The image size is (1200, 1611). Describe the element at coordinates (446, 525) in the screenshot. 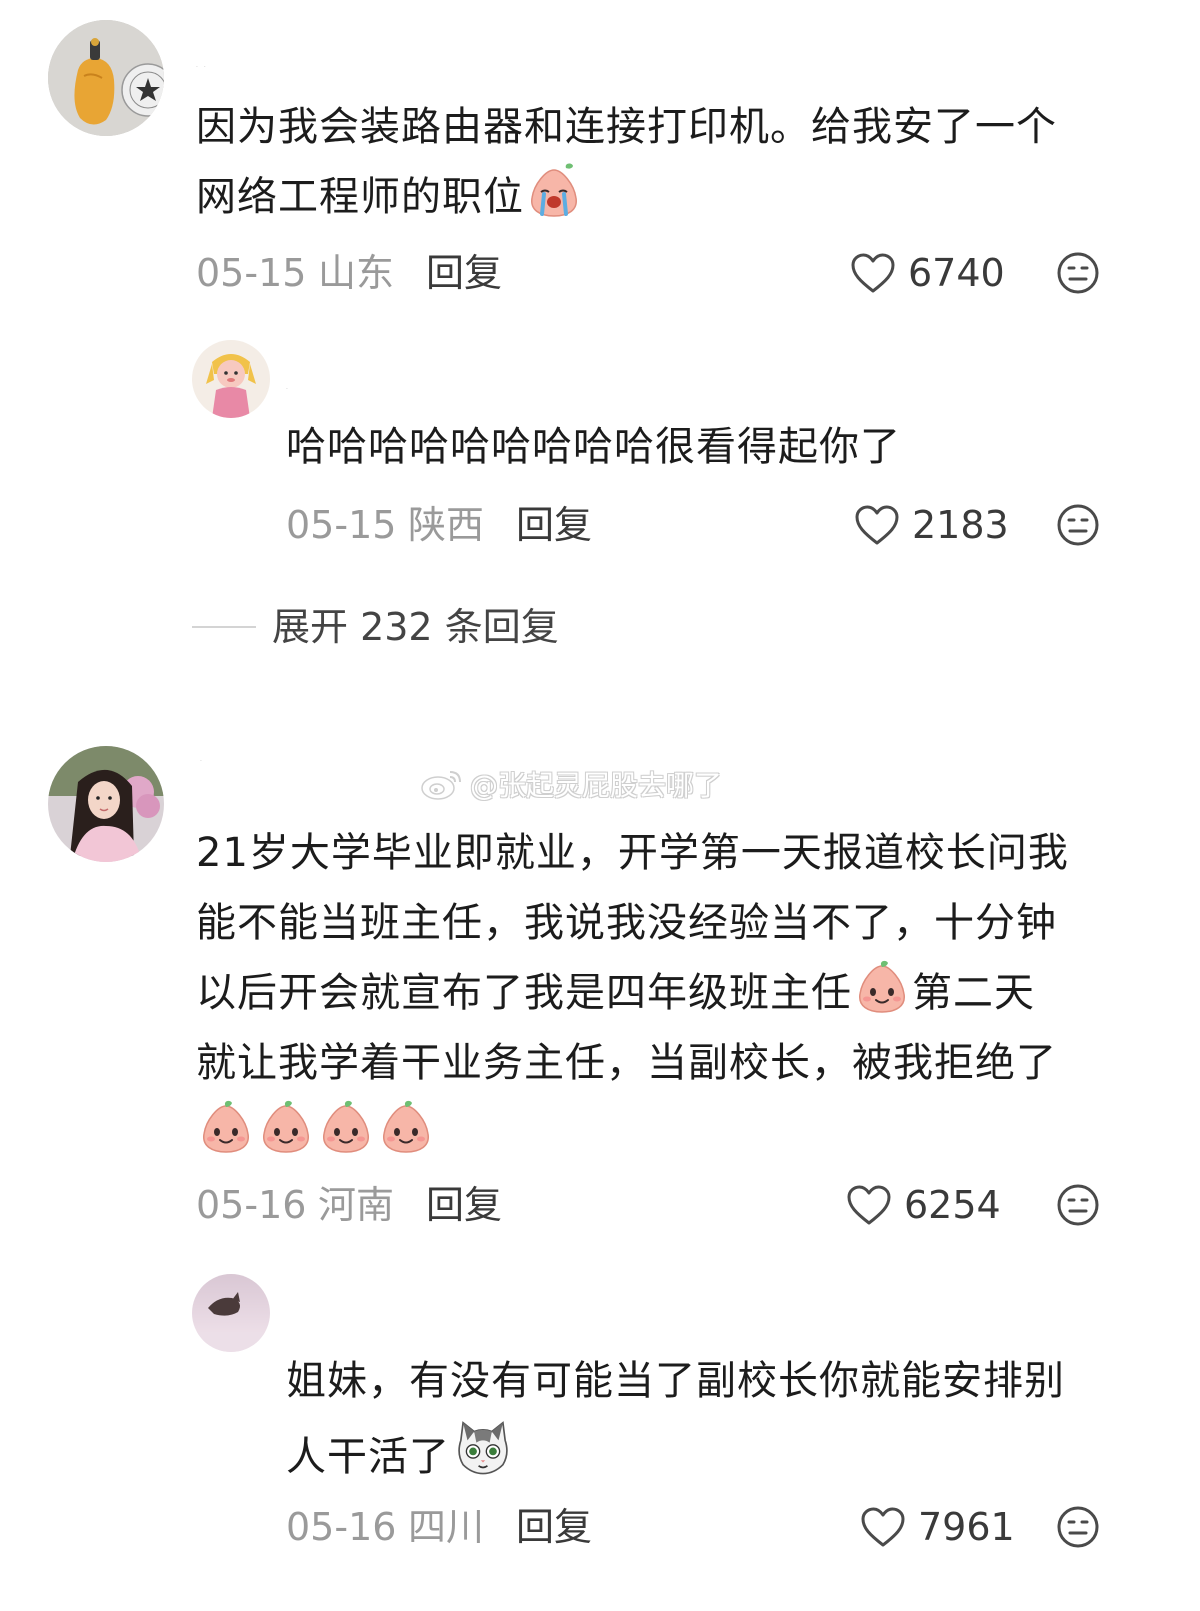

I see `comment-location: 陕西` at that location.